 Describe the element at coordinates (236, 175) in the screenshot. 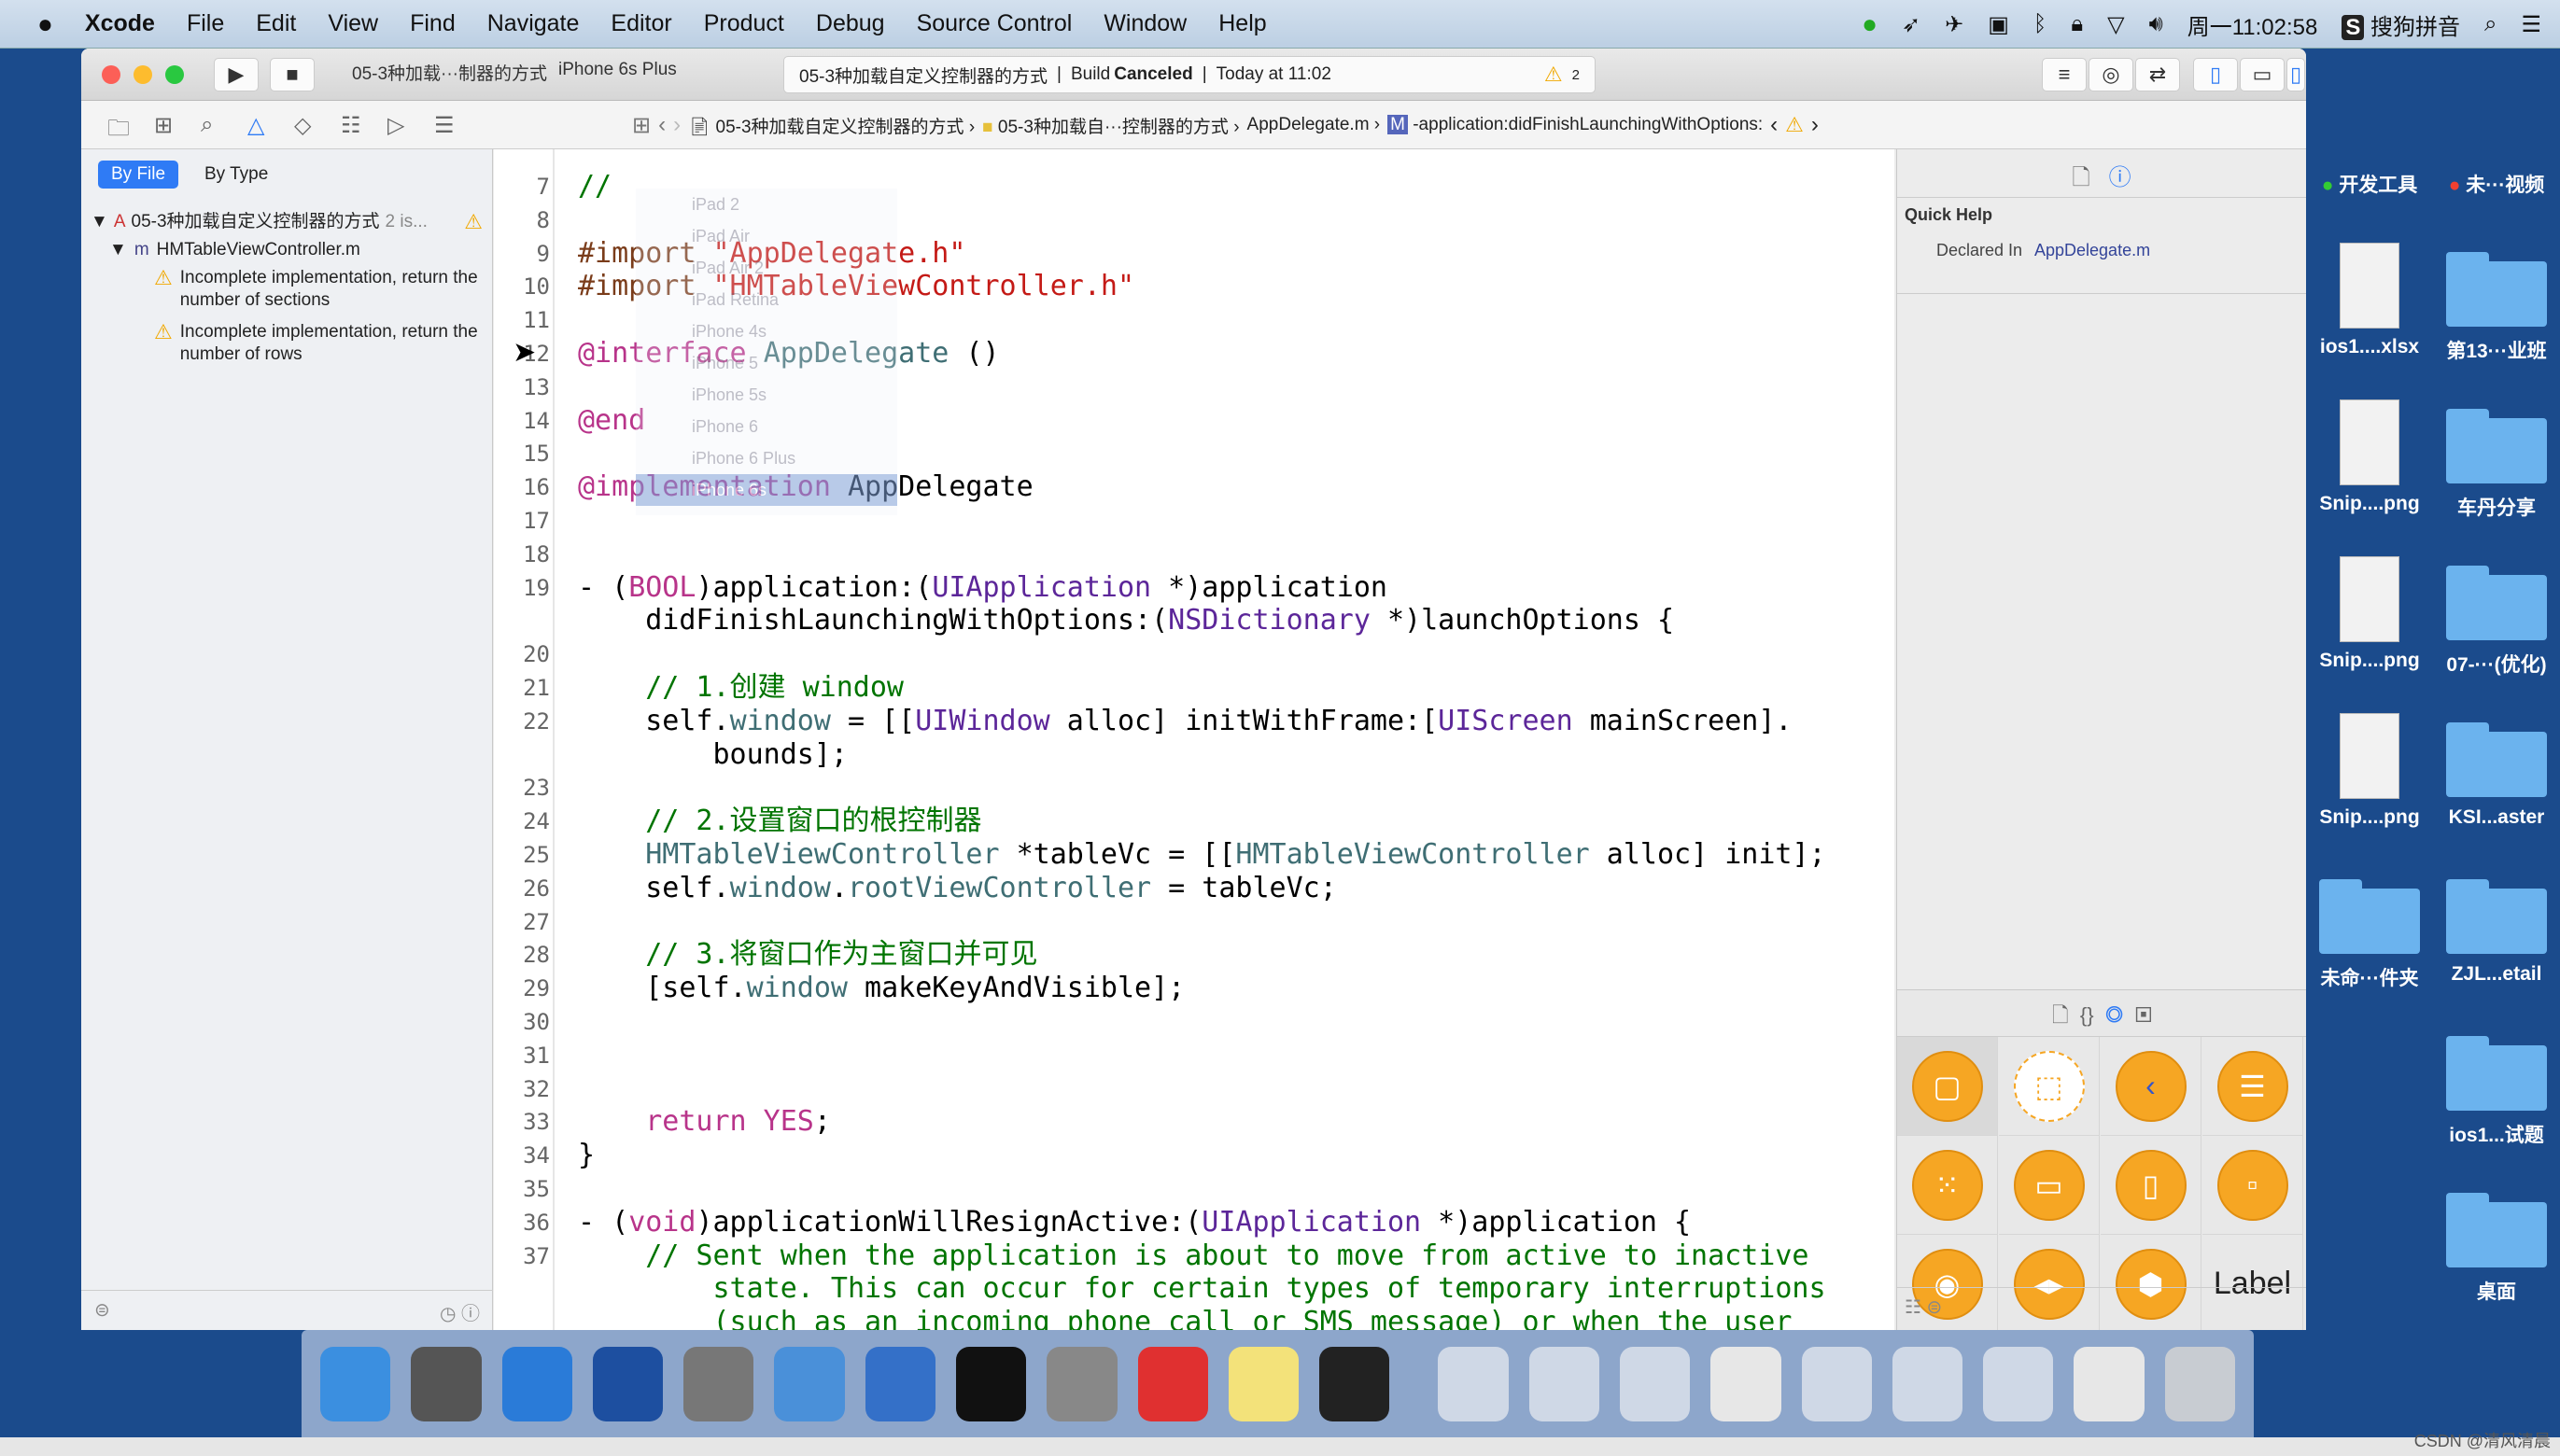

I see `tab-by-type: By Type` at that location.